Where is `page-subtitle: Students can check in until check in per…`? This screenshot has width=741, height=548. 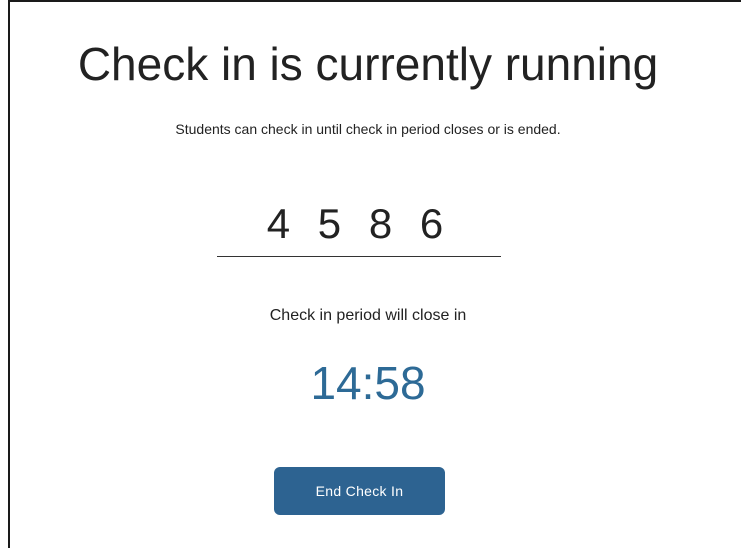
page-subtitle: Students can check in until check in per… is located at coordinates (368, 129).